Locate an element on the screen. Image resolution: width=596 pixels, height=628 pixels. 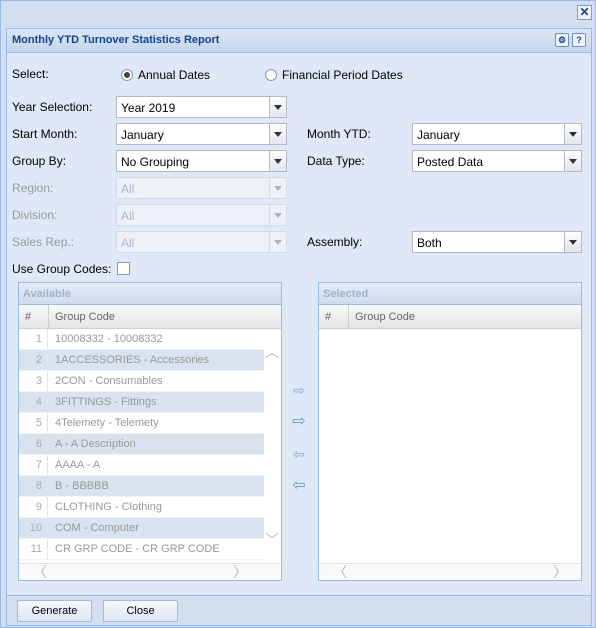
group-code-cell: B - BBBBB is located at coordinates (82, 486).